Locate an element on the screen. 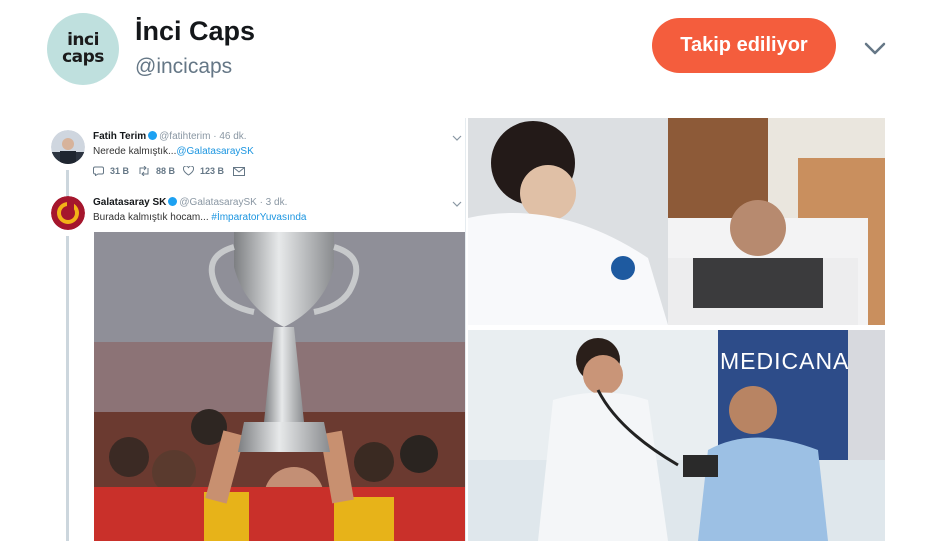  heart-icon is located at coordinates (188, 171).